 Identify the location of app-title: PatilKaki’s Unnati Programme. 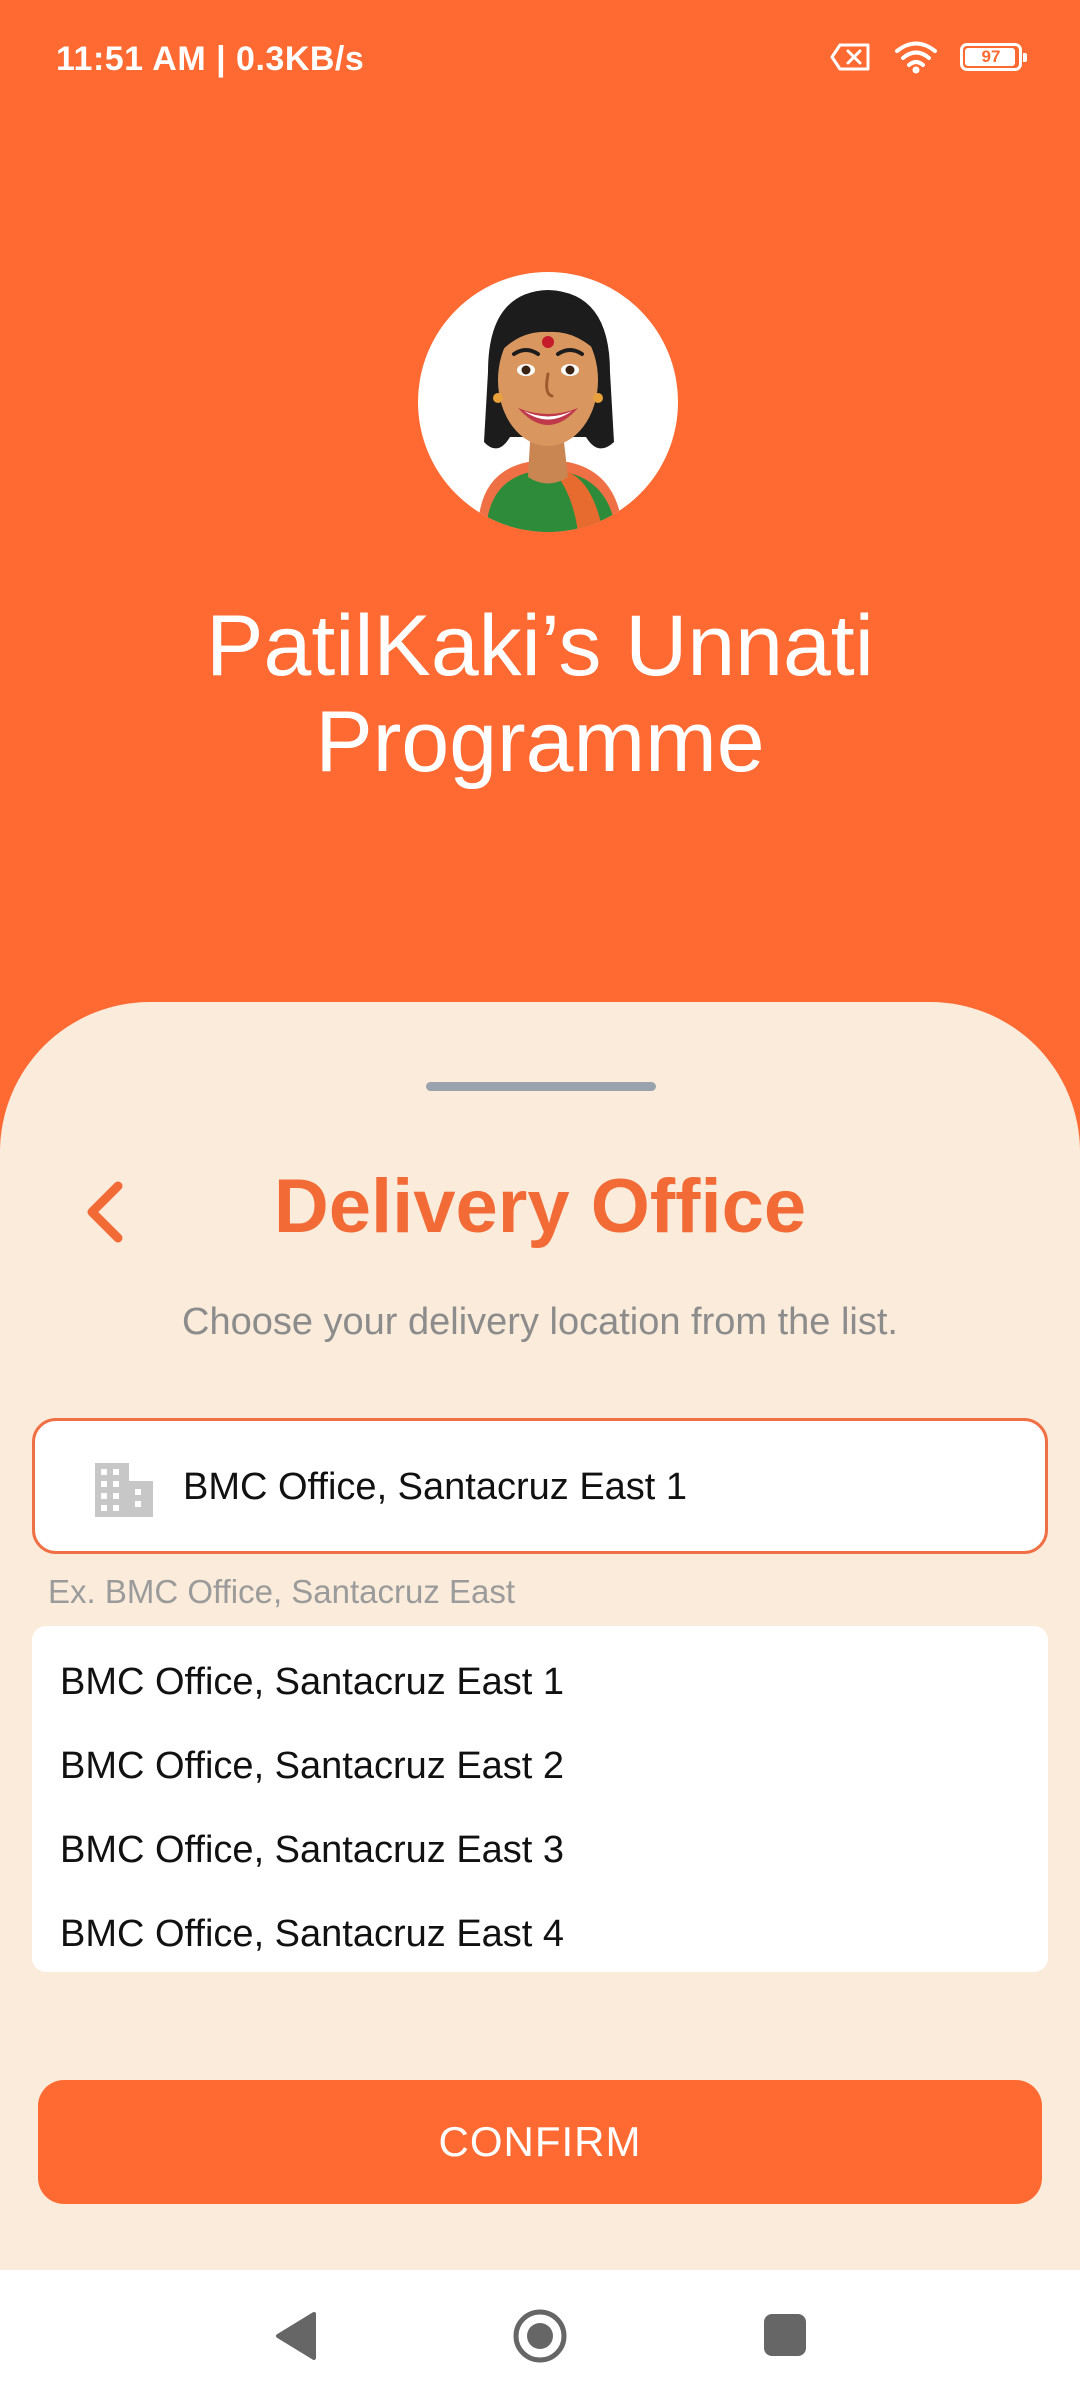
(540, 694).